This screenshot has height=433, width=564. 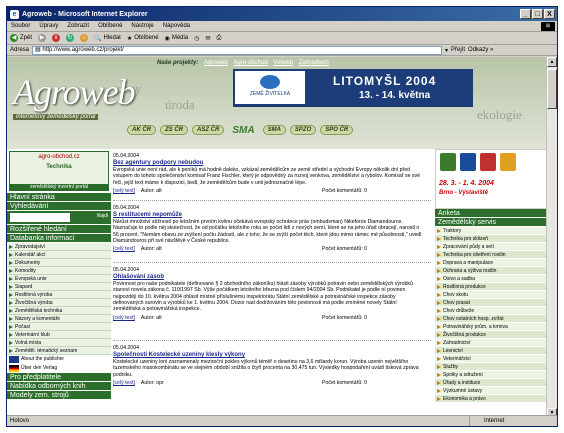 What do you see at coordinates (177, 38) in the screenshot?
I see `media-button: ◉ Média` at bounding box center [177, 38].